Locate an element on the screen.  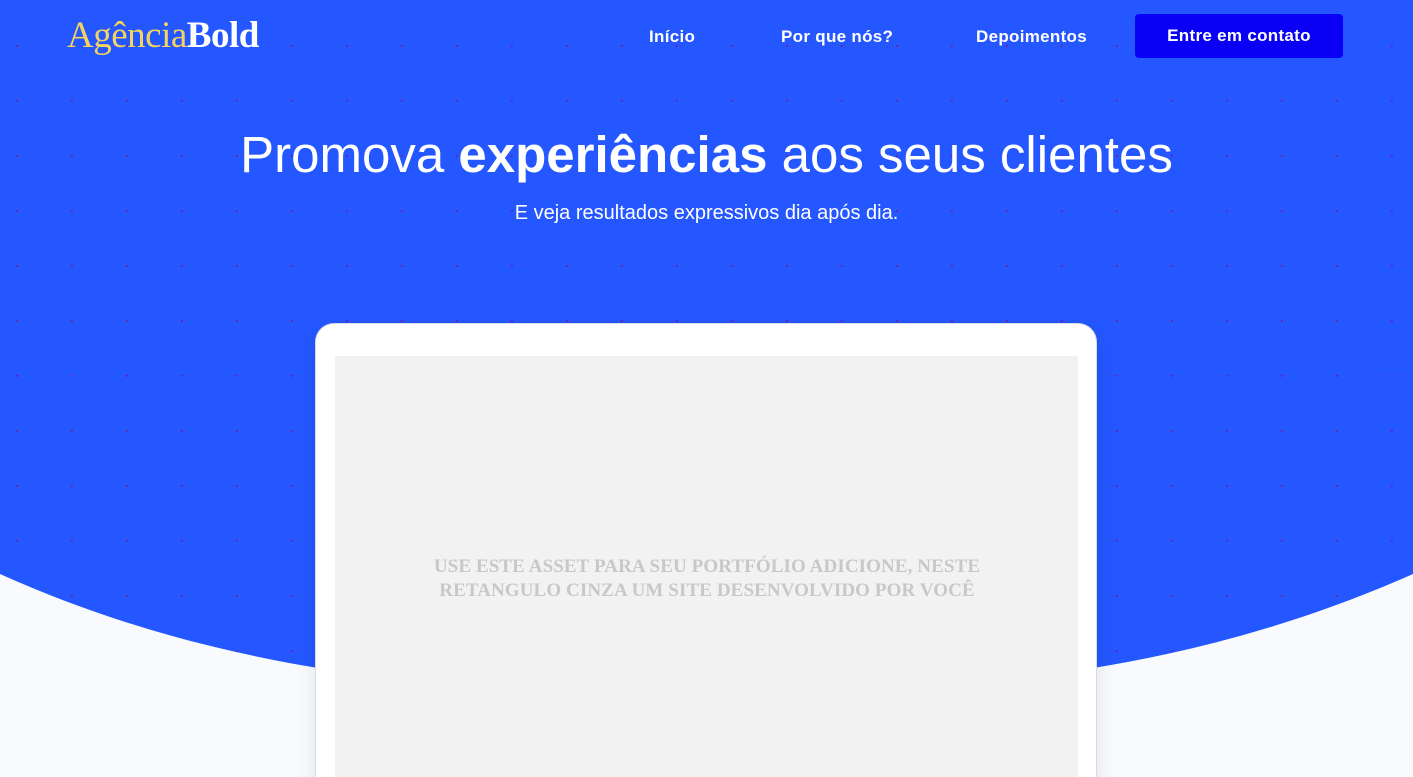
nav-link-depoimentos: Depoimentos is located at coordinates (1031, 37).